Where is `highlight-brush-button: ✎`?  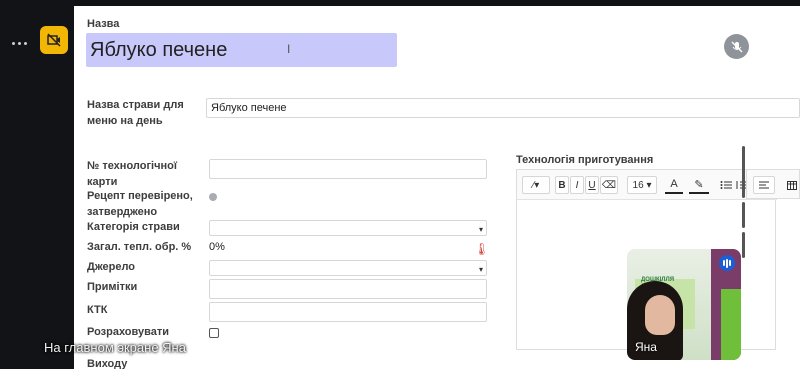
highlight-brush-button: ✎ is located at coordinates (699, 185).